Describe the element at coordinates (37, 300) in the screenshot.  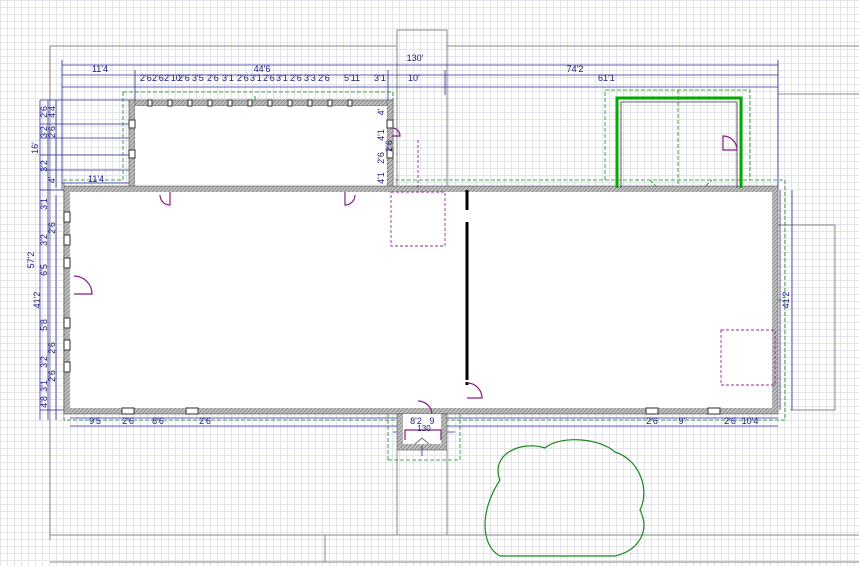
I see `dim-left-v: 41'2` at that location.